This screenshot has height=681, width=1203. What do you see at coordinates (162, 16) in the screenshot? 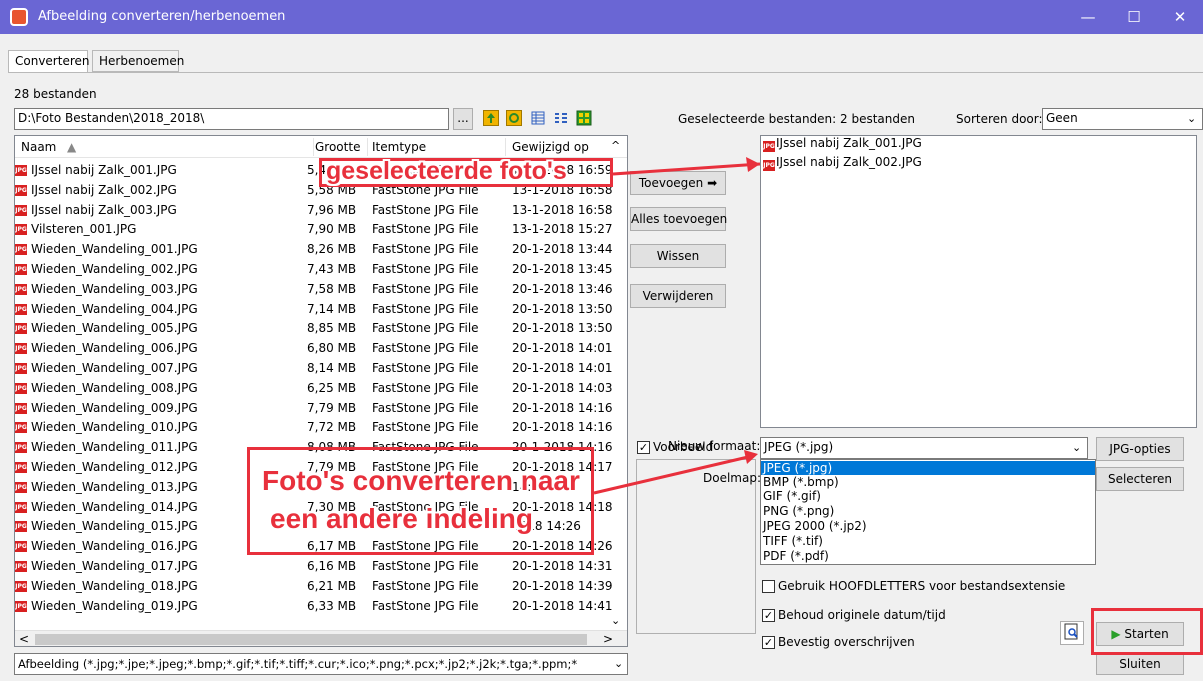
I see `window-title: Afbeelding converteren/herbenoemen` at bounding box center [162, 16].